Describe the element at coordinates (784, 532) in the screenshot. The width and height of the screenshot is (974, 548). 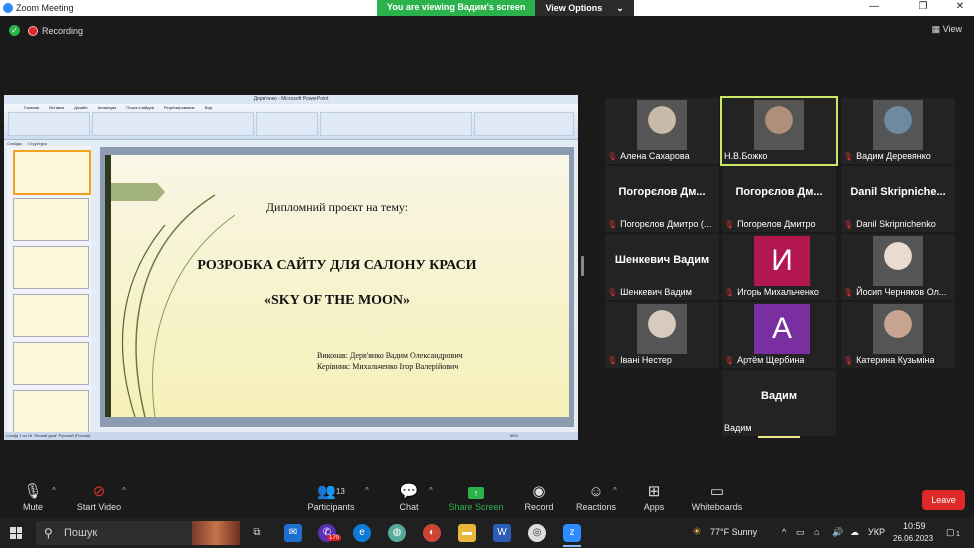
I see `show-hidden-icons: ^` at that location.